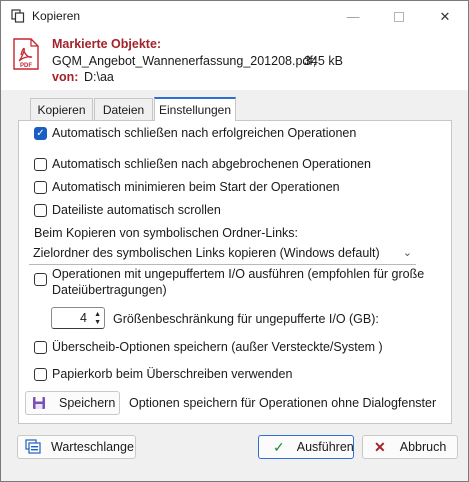 The width and height of the screenshot is (469, 482). What do you see at coordinates (407, 253) in the screenshot?
I see `chevron-down-icon: ⌄` at bounding box center [407, 253].